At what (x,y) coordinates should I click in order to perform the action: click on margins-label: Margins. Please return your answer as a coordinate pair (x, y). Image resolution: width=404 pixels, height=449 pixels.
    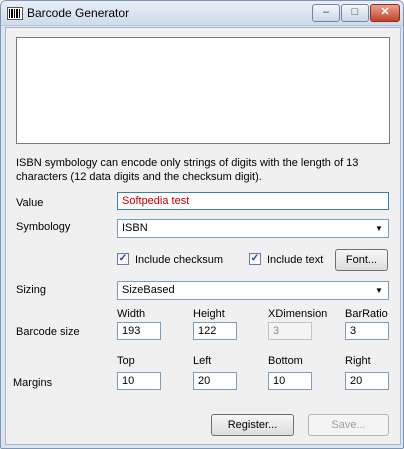
    Looking at the image, I should click on (33, 383).